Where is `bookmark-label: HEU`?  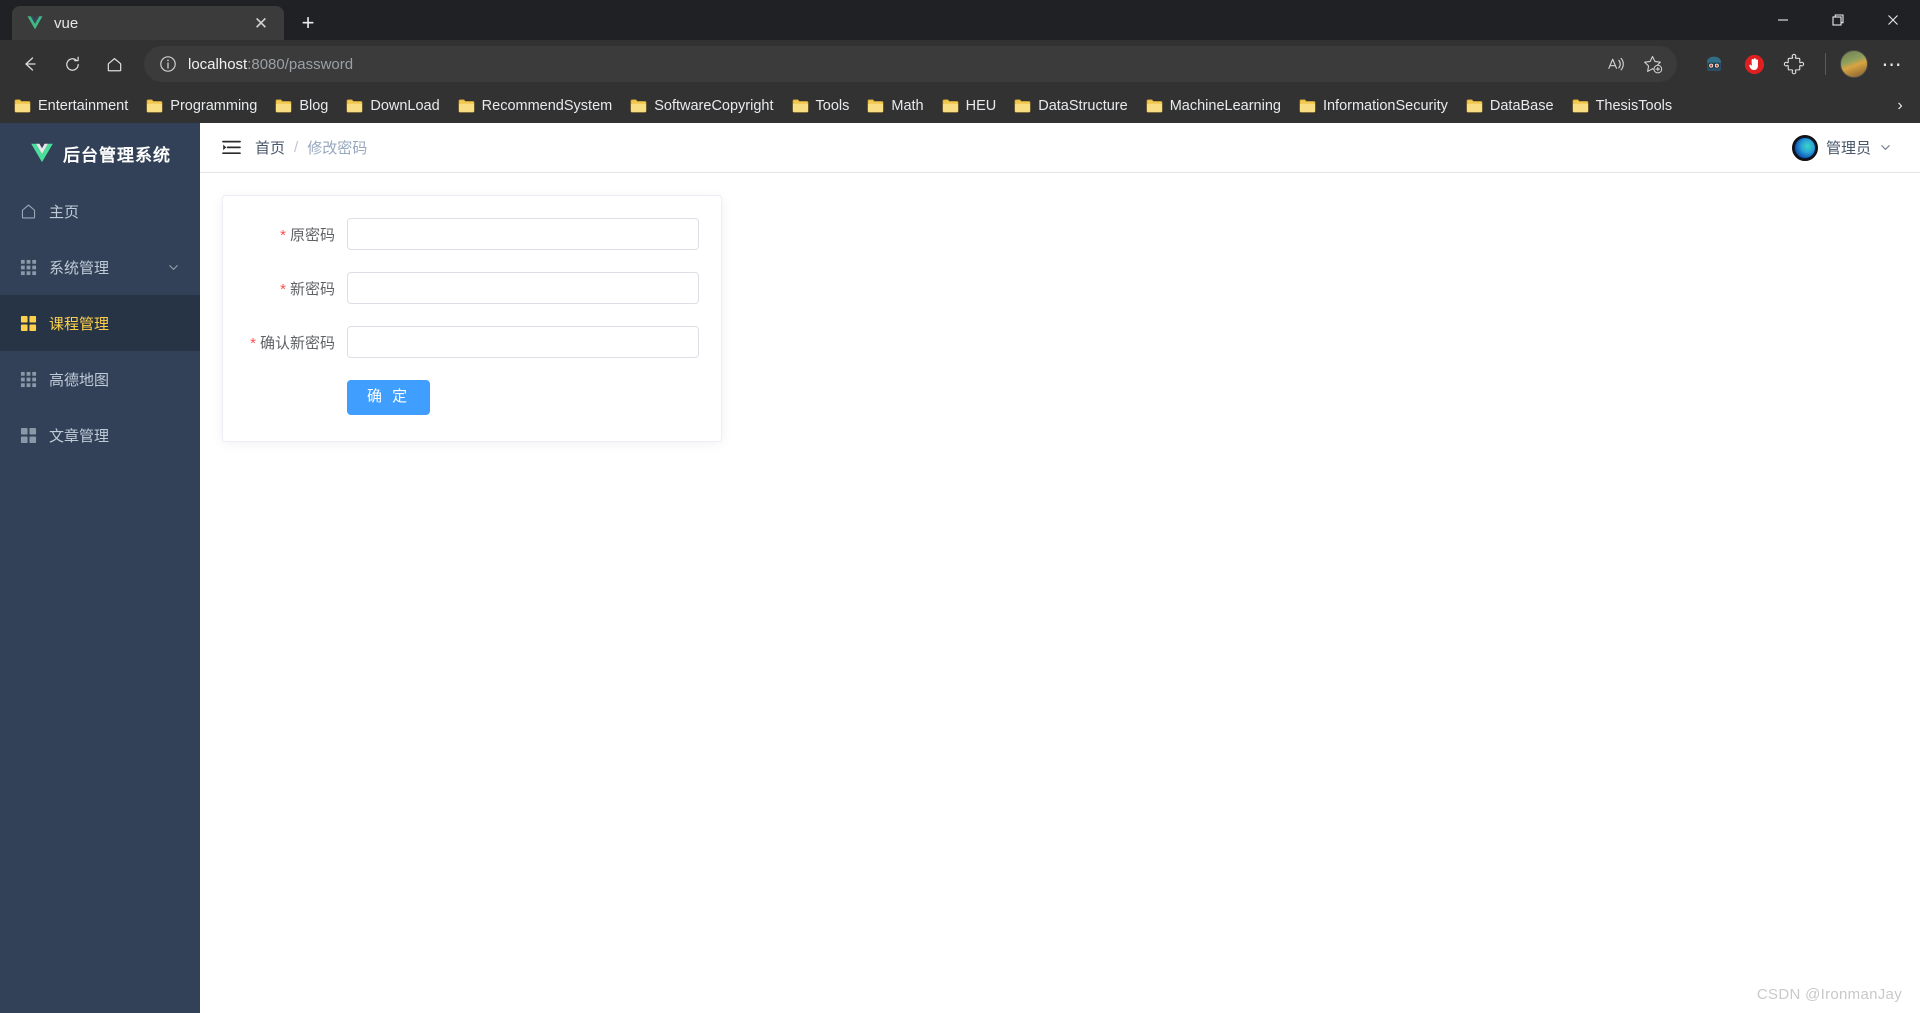 bookmark-label: HEU is located at coordinates (981, 105).